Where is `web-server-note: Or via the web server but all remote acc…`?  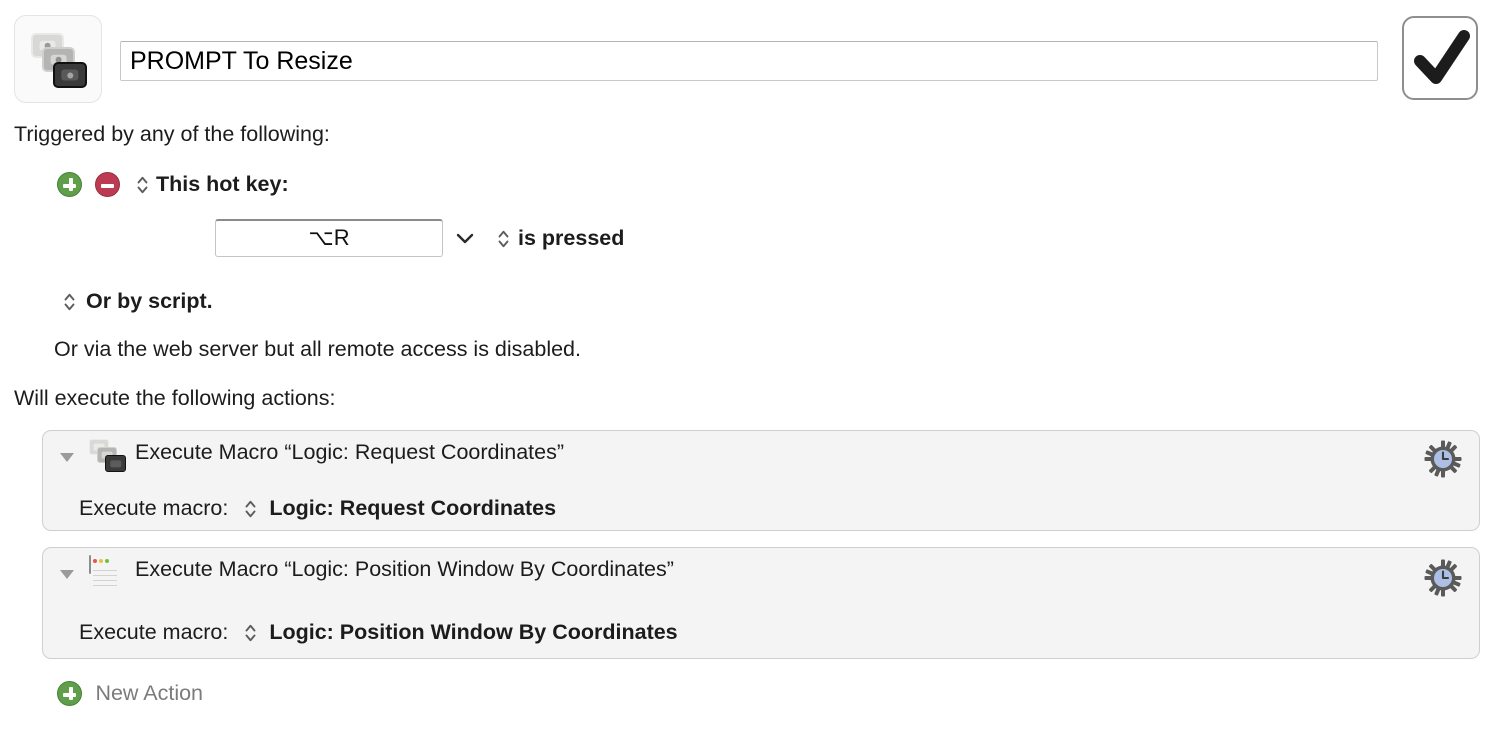
web-server-note: Or via the web server but all remote acc… is located at coordinates (317, 349).